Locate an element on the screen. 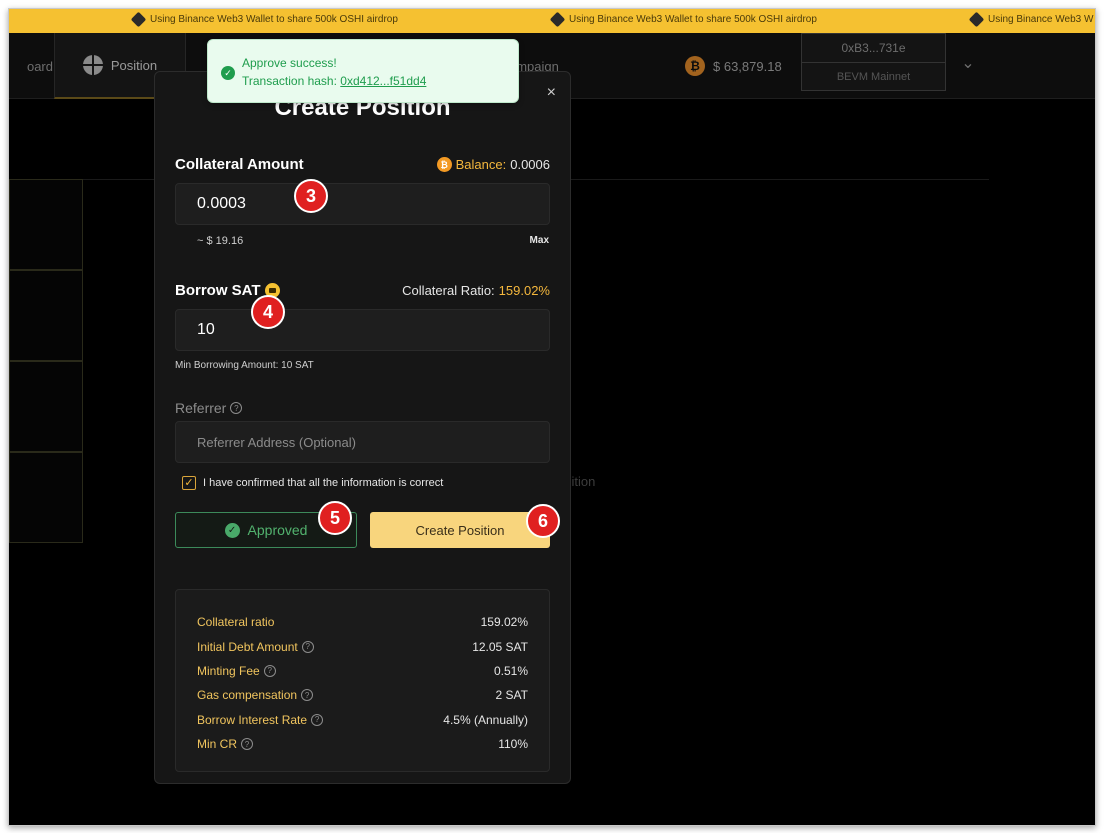  wallet-widget: 0xB3...731e BEVM Mainnet is located at coordinates (873, 62).